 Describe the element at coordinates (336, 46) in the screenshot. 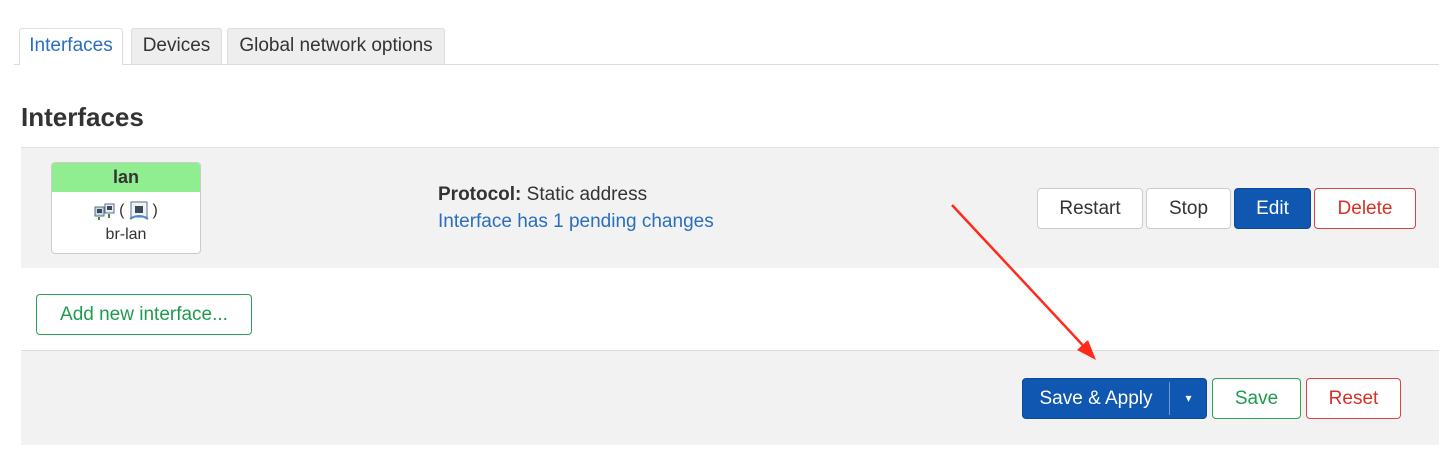

I see `tab-global-network-options: Global network options` at that location.